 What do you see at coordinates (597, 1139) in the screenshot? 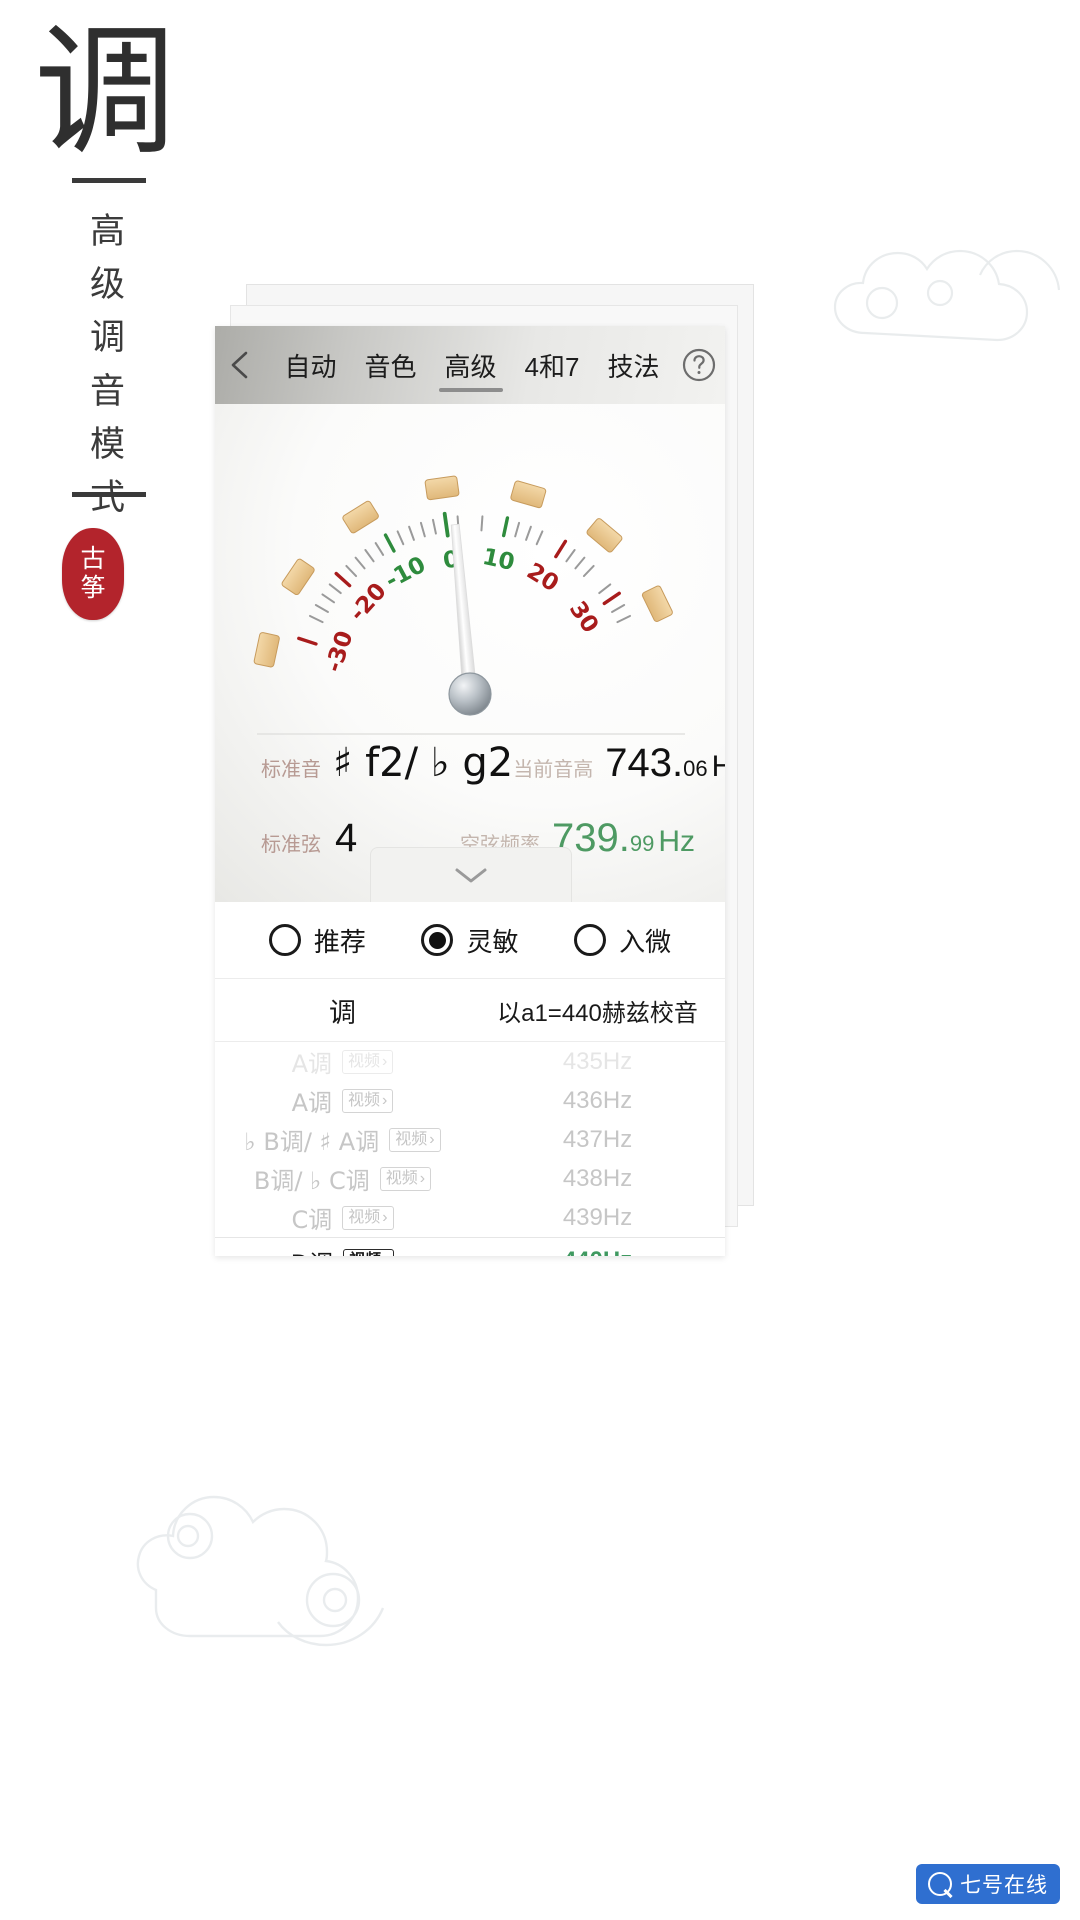
I see `table-row-freq: 437Hz` at bounding box center [597, 1139].